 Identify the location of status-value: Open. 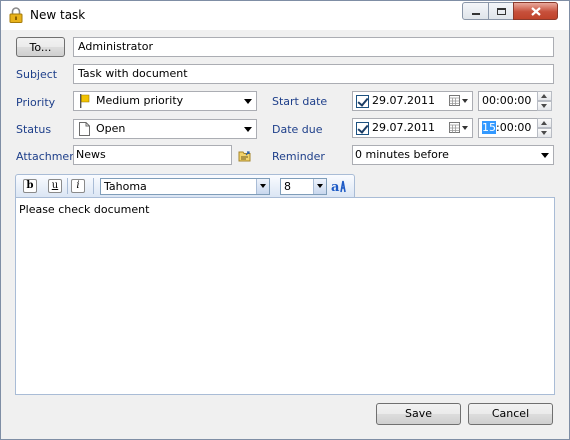
(111, 128).